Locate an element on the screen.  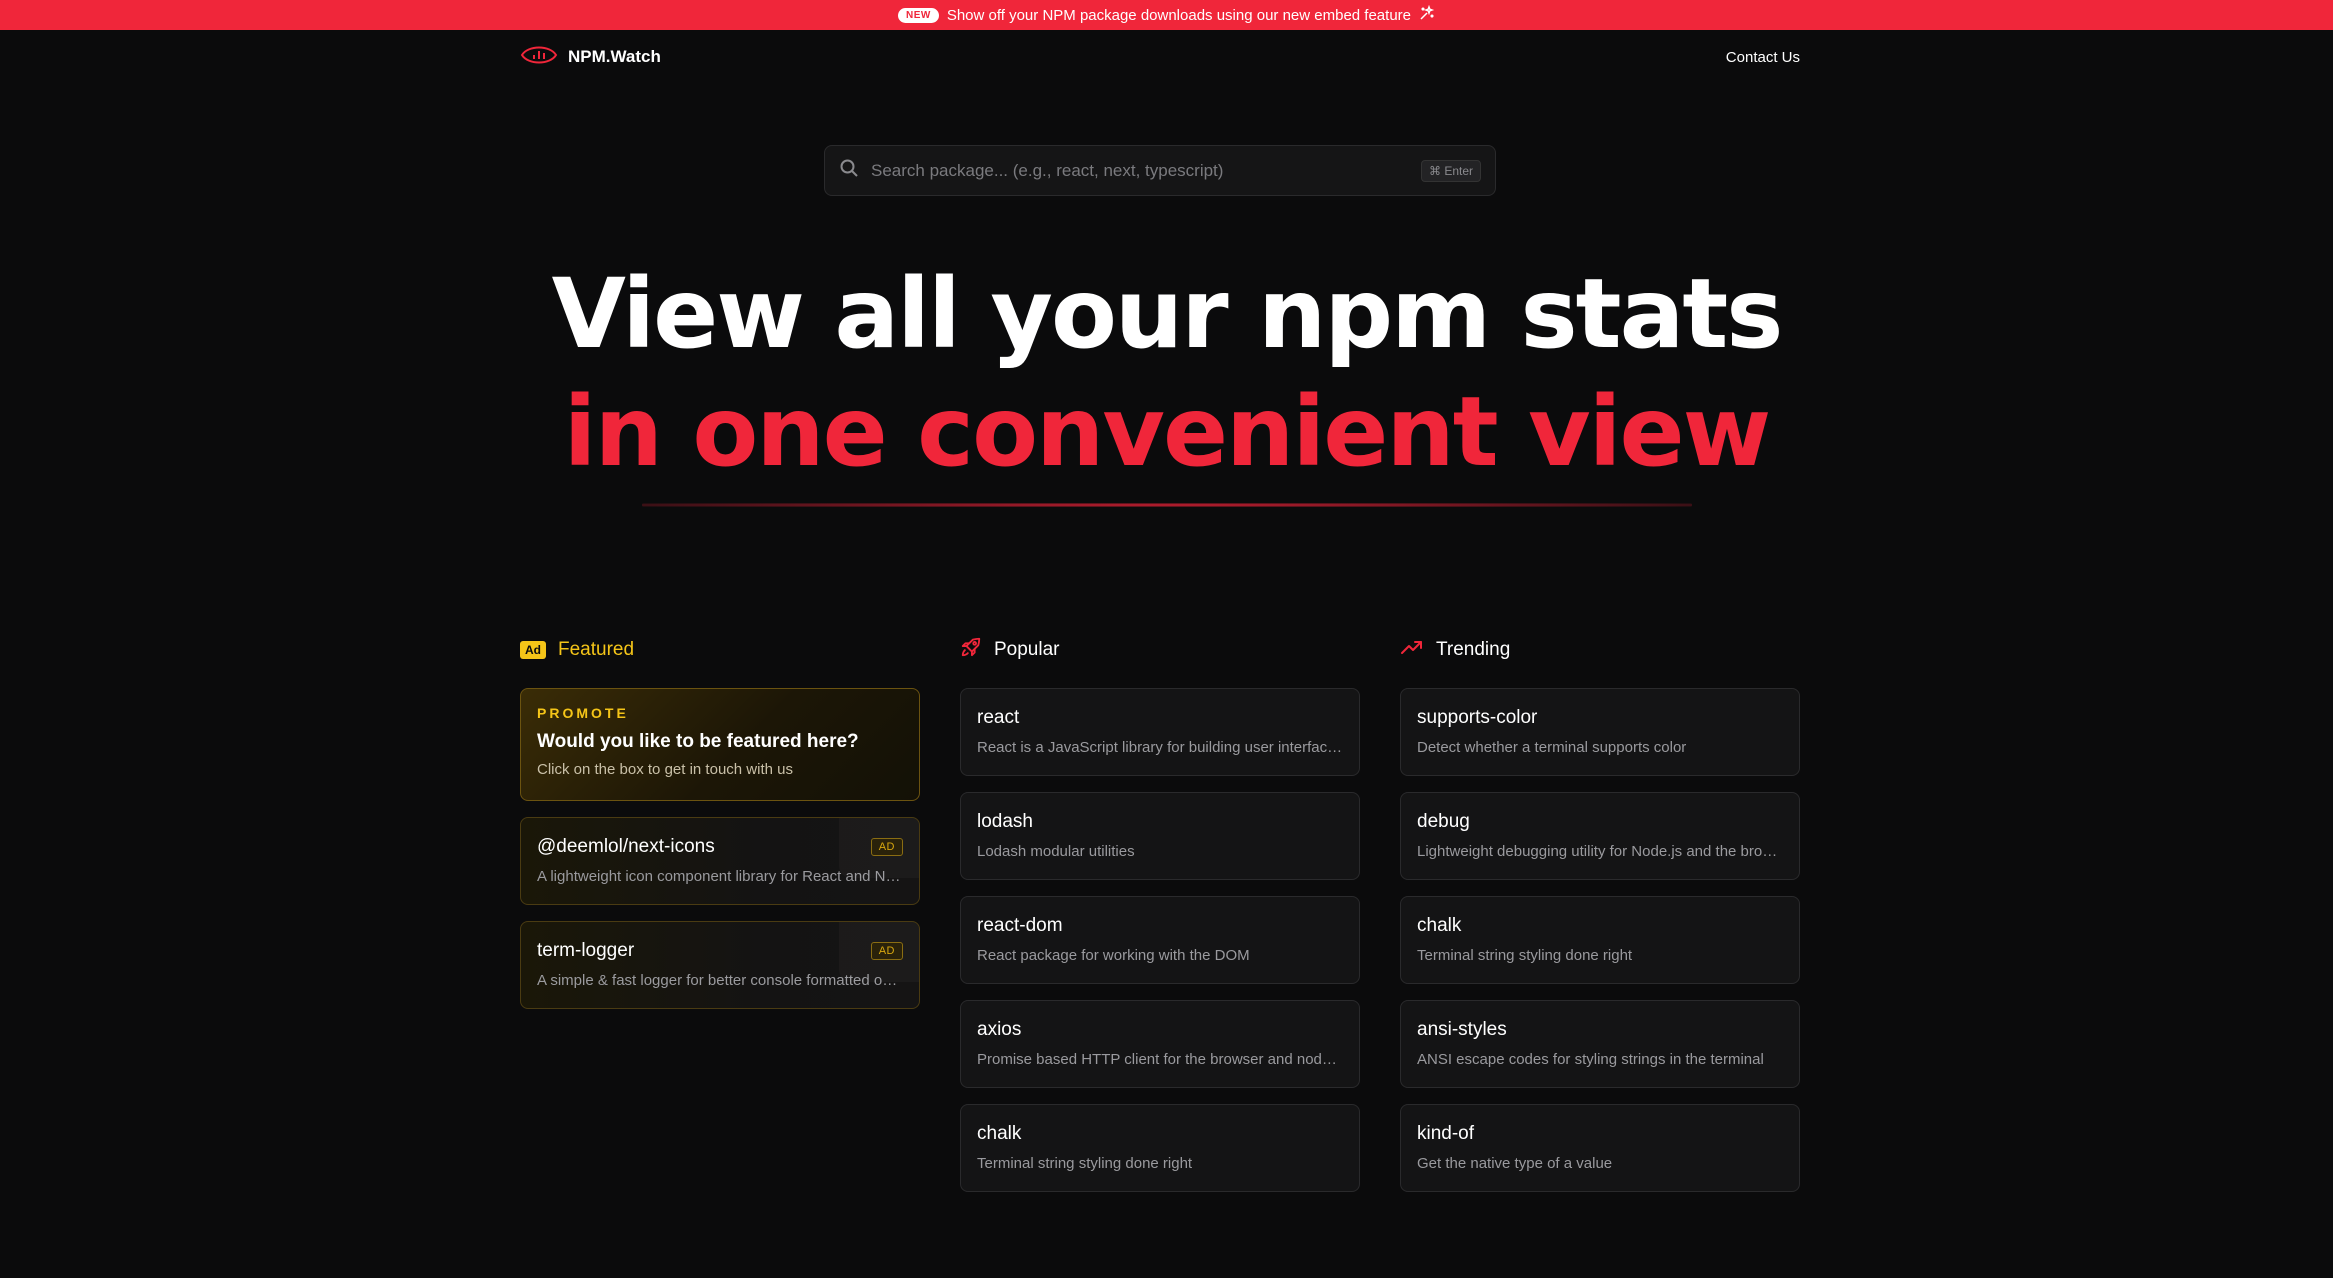
package-card: kind-of Get the native type of a value is located at coordinates (1600, 1148).